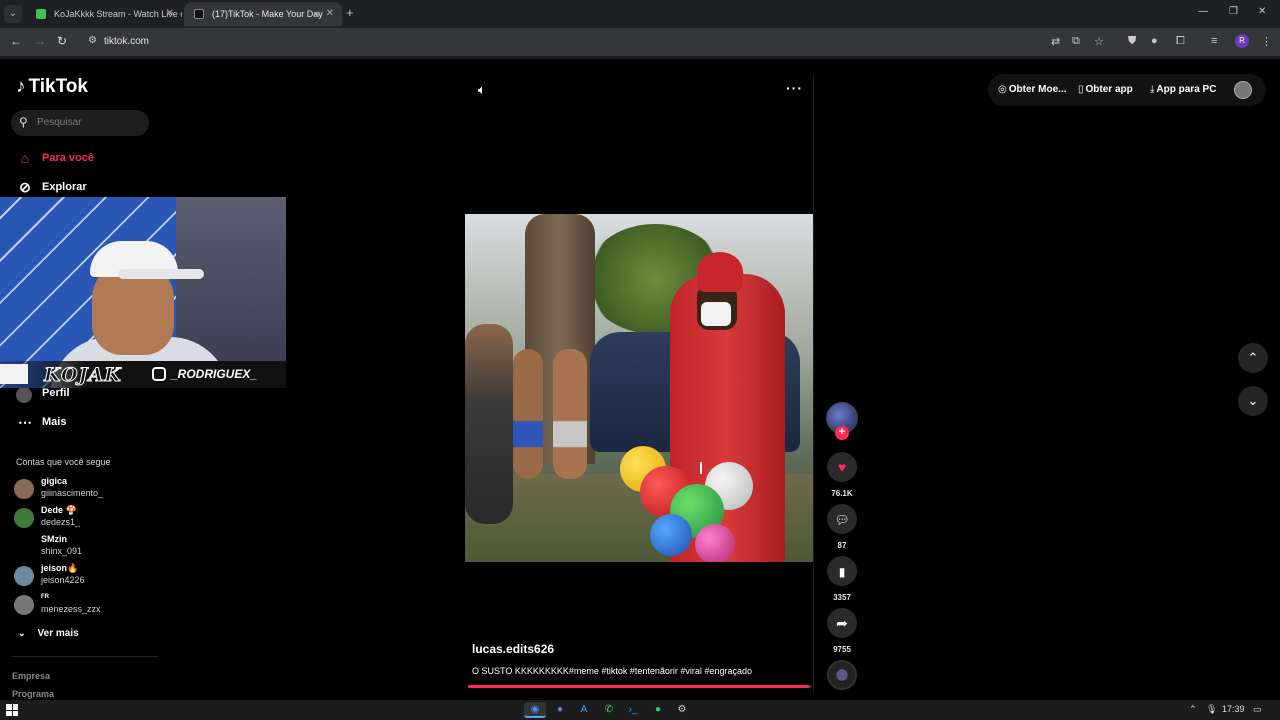 Image resolution: width=1280 pixels, height=720 pixels. What do you see at coordinates (12, 710) in the screenshot?
I see `windows-start-icon` at bounding box center [12, 710].